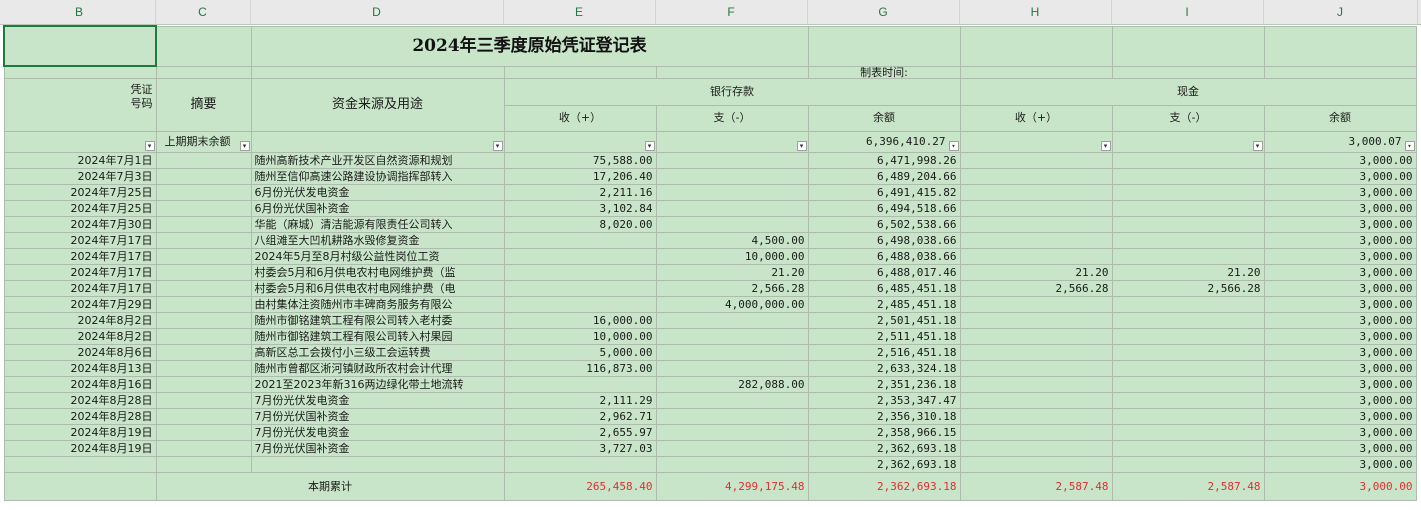 The image size is (1421, 510). I want to click on bank-income-cell: 75,588.00, so click(580, 160).